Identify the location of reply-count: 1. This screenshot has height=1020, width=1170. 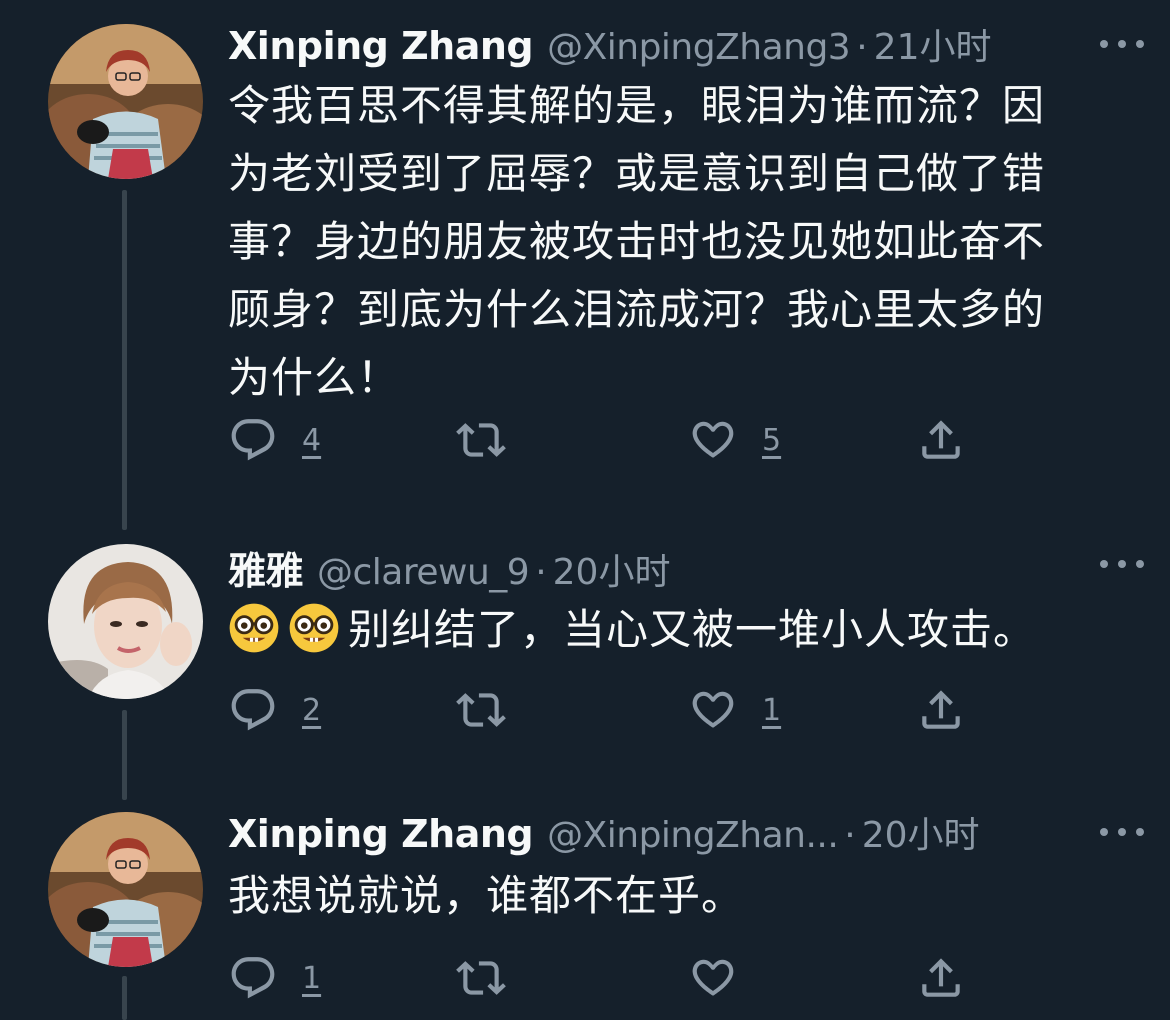
(311, 978).